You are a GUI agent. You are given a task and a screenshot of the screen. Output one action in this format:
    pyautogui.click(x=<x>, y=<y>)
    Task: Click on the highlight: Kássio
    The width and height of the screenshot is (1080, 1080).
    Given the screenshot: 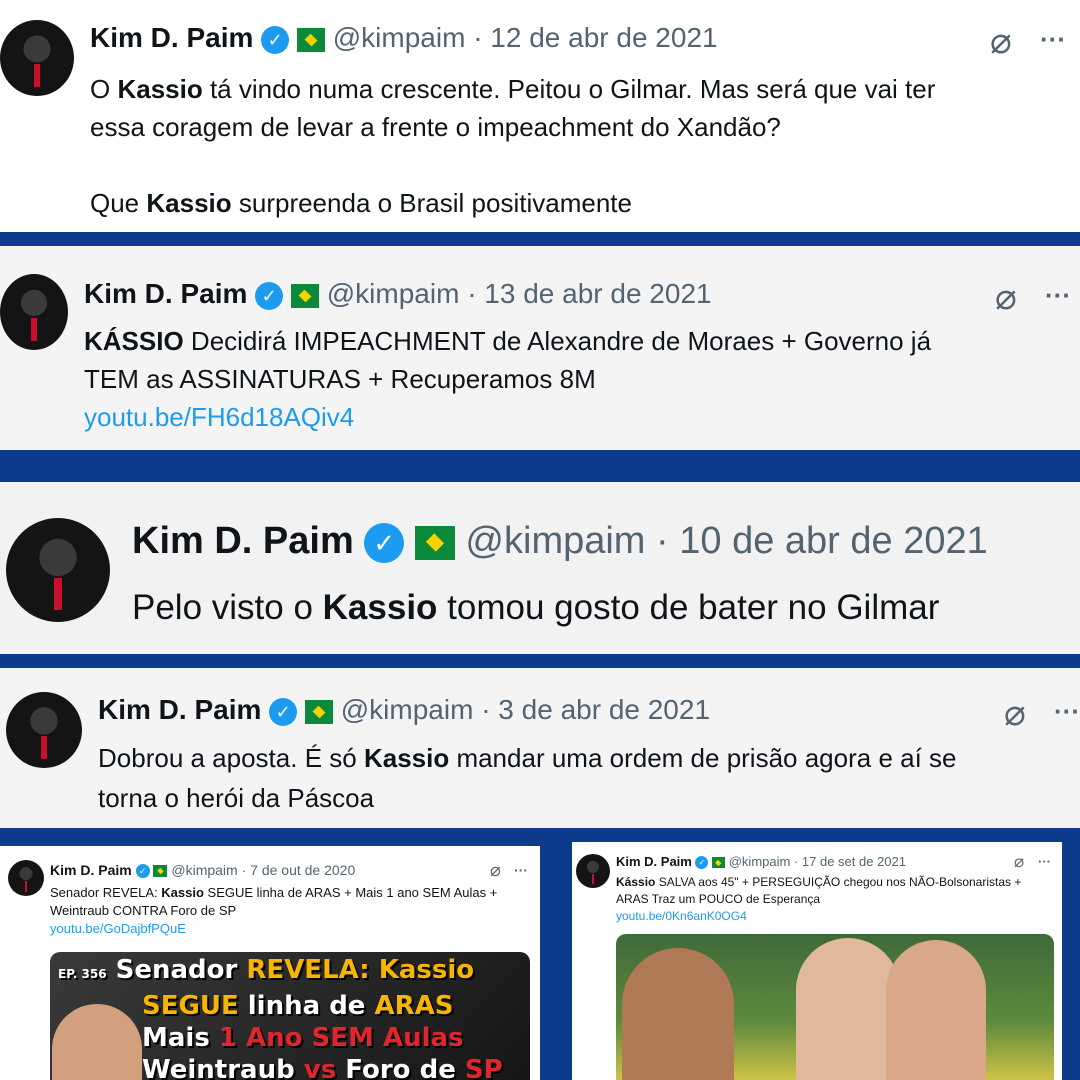 What is the action you would take?
    pyautogui.click(x=636, y=882)
    